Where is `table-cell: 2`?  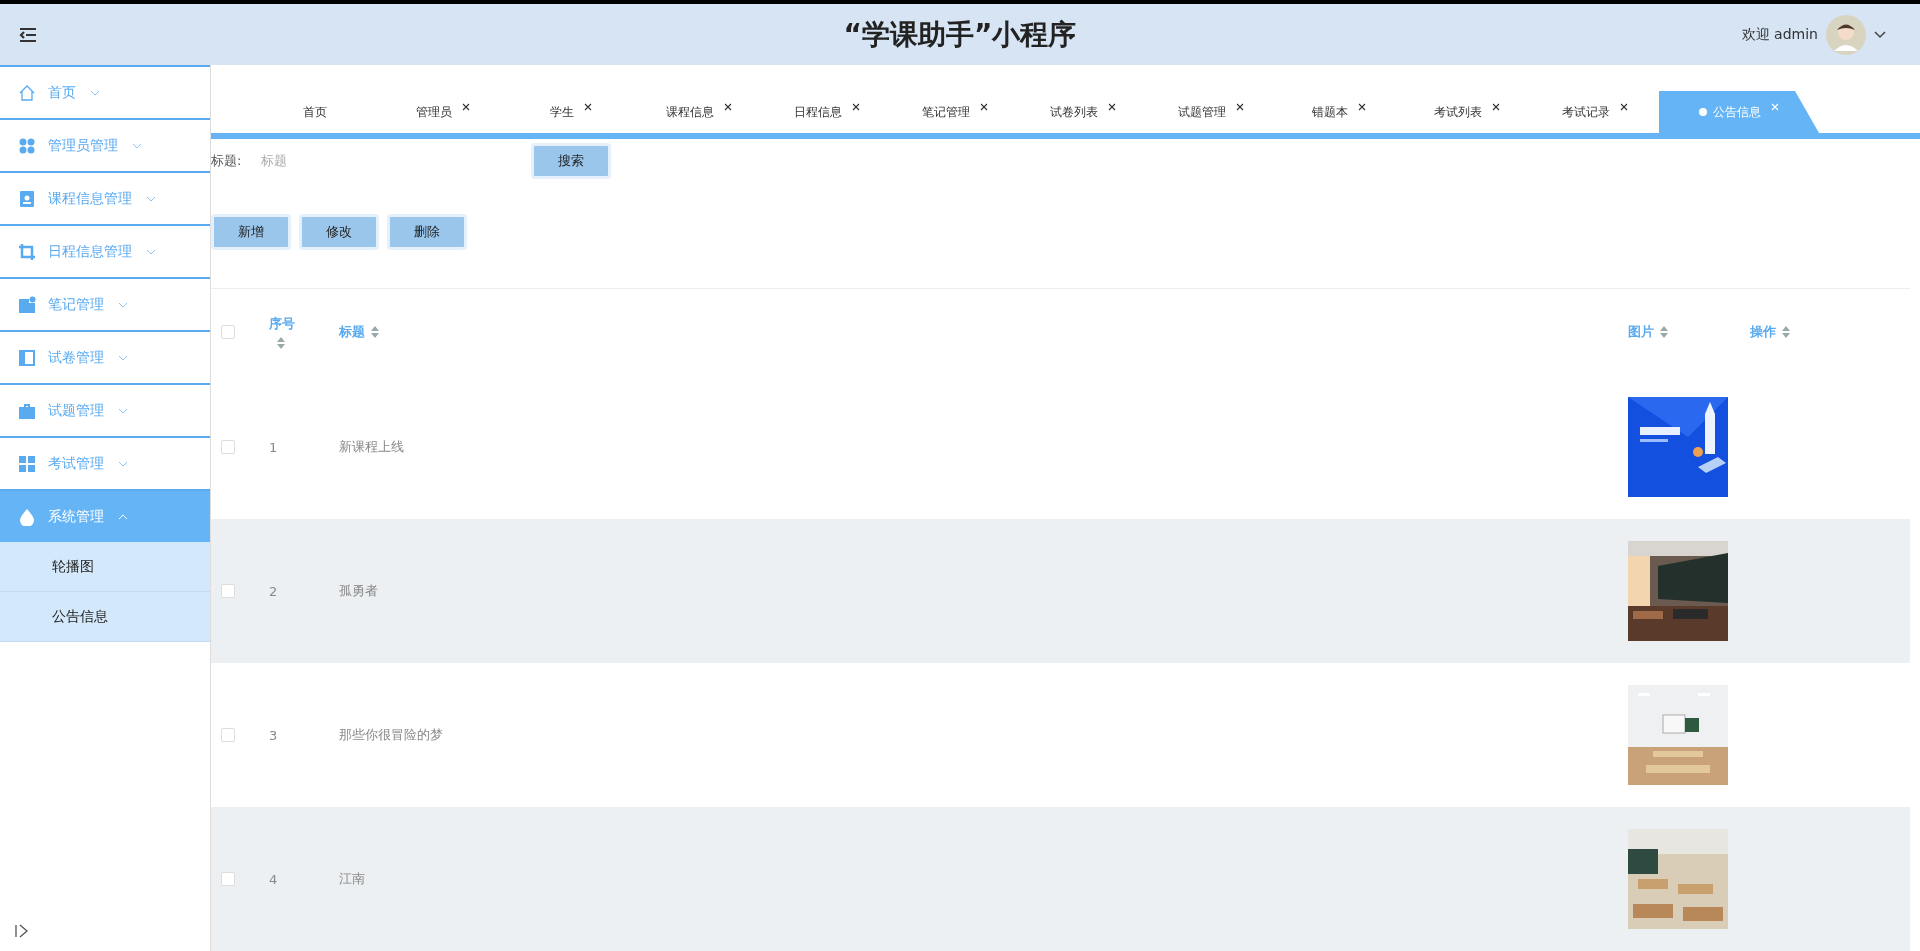
table-cell: 2 is located at coordinates (273, 591).